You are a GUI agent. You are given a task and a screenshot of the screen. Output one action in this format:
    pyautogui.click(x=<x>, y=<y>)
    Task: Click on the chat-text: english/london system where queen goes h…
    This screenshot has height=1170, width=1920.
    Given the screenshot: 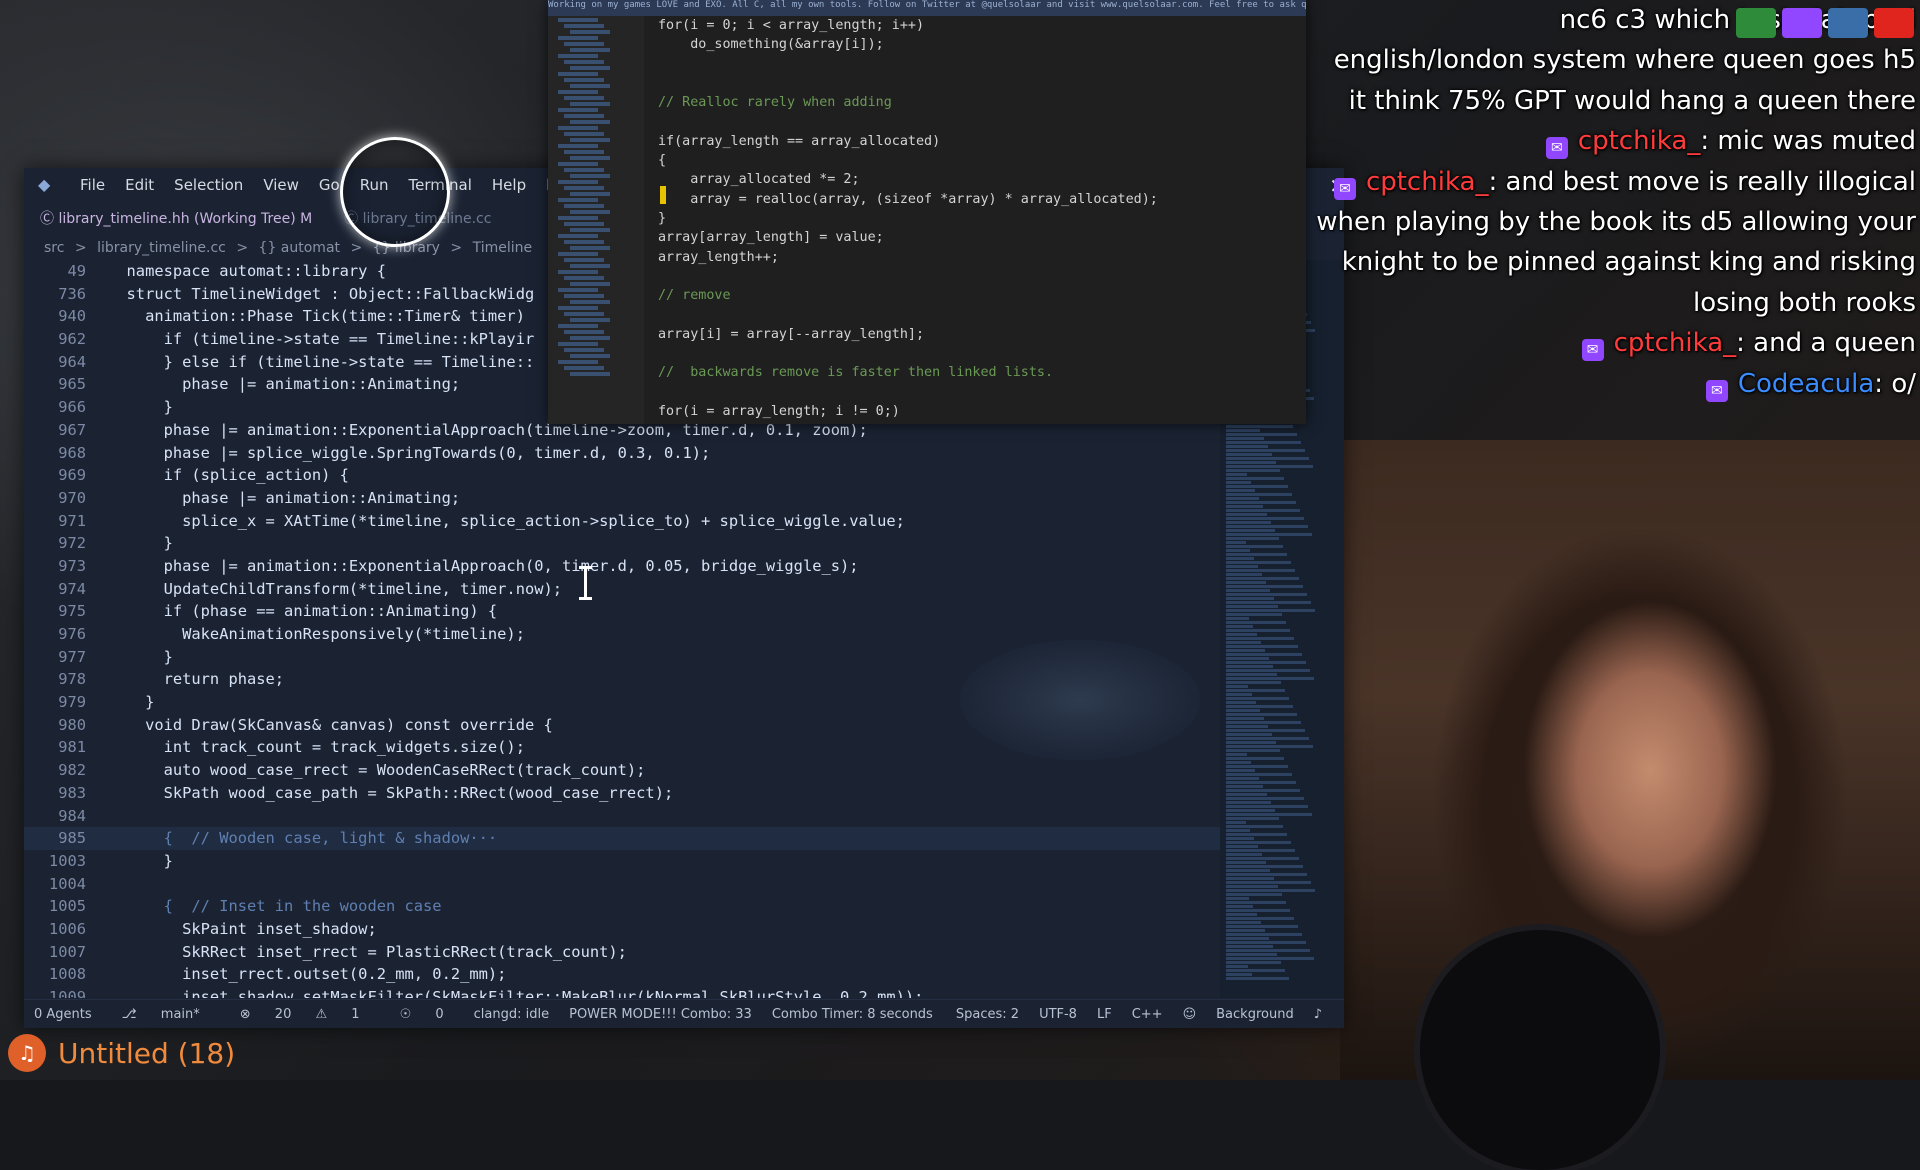 What is the action you would take?
    pyautogui.click(x=1624, y=60)
    